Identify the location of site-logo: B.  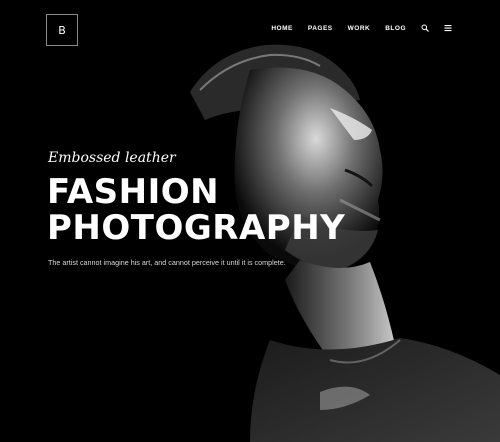
(62, 30).